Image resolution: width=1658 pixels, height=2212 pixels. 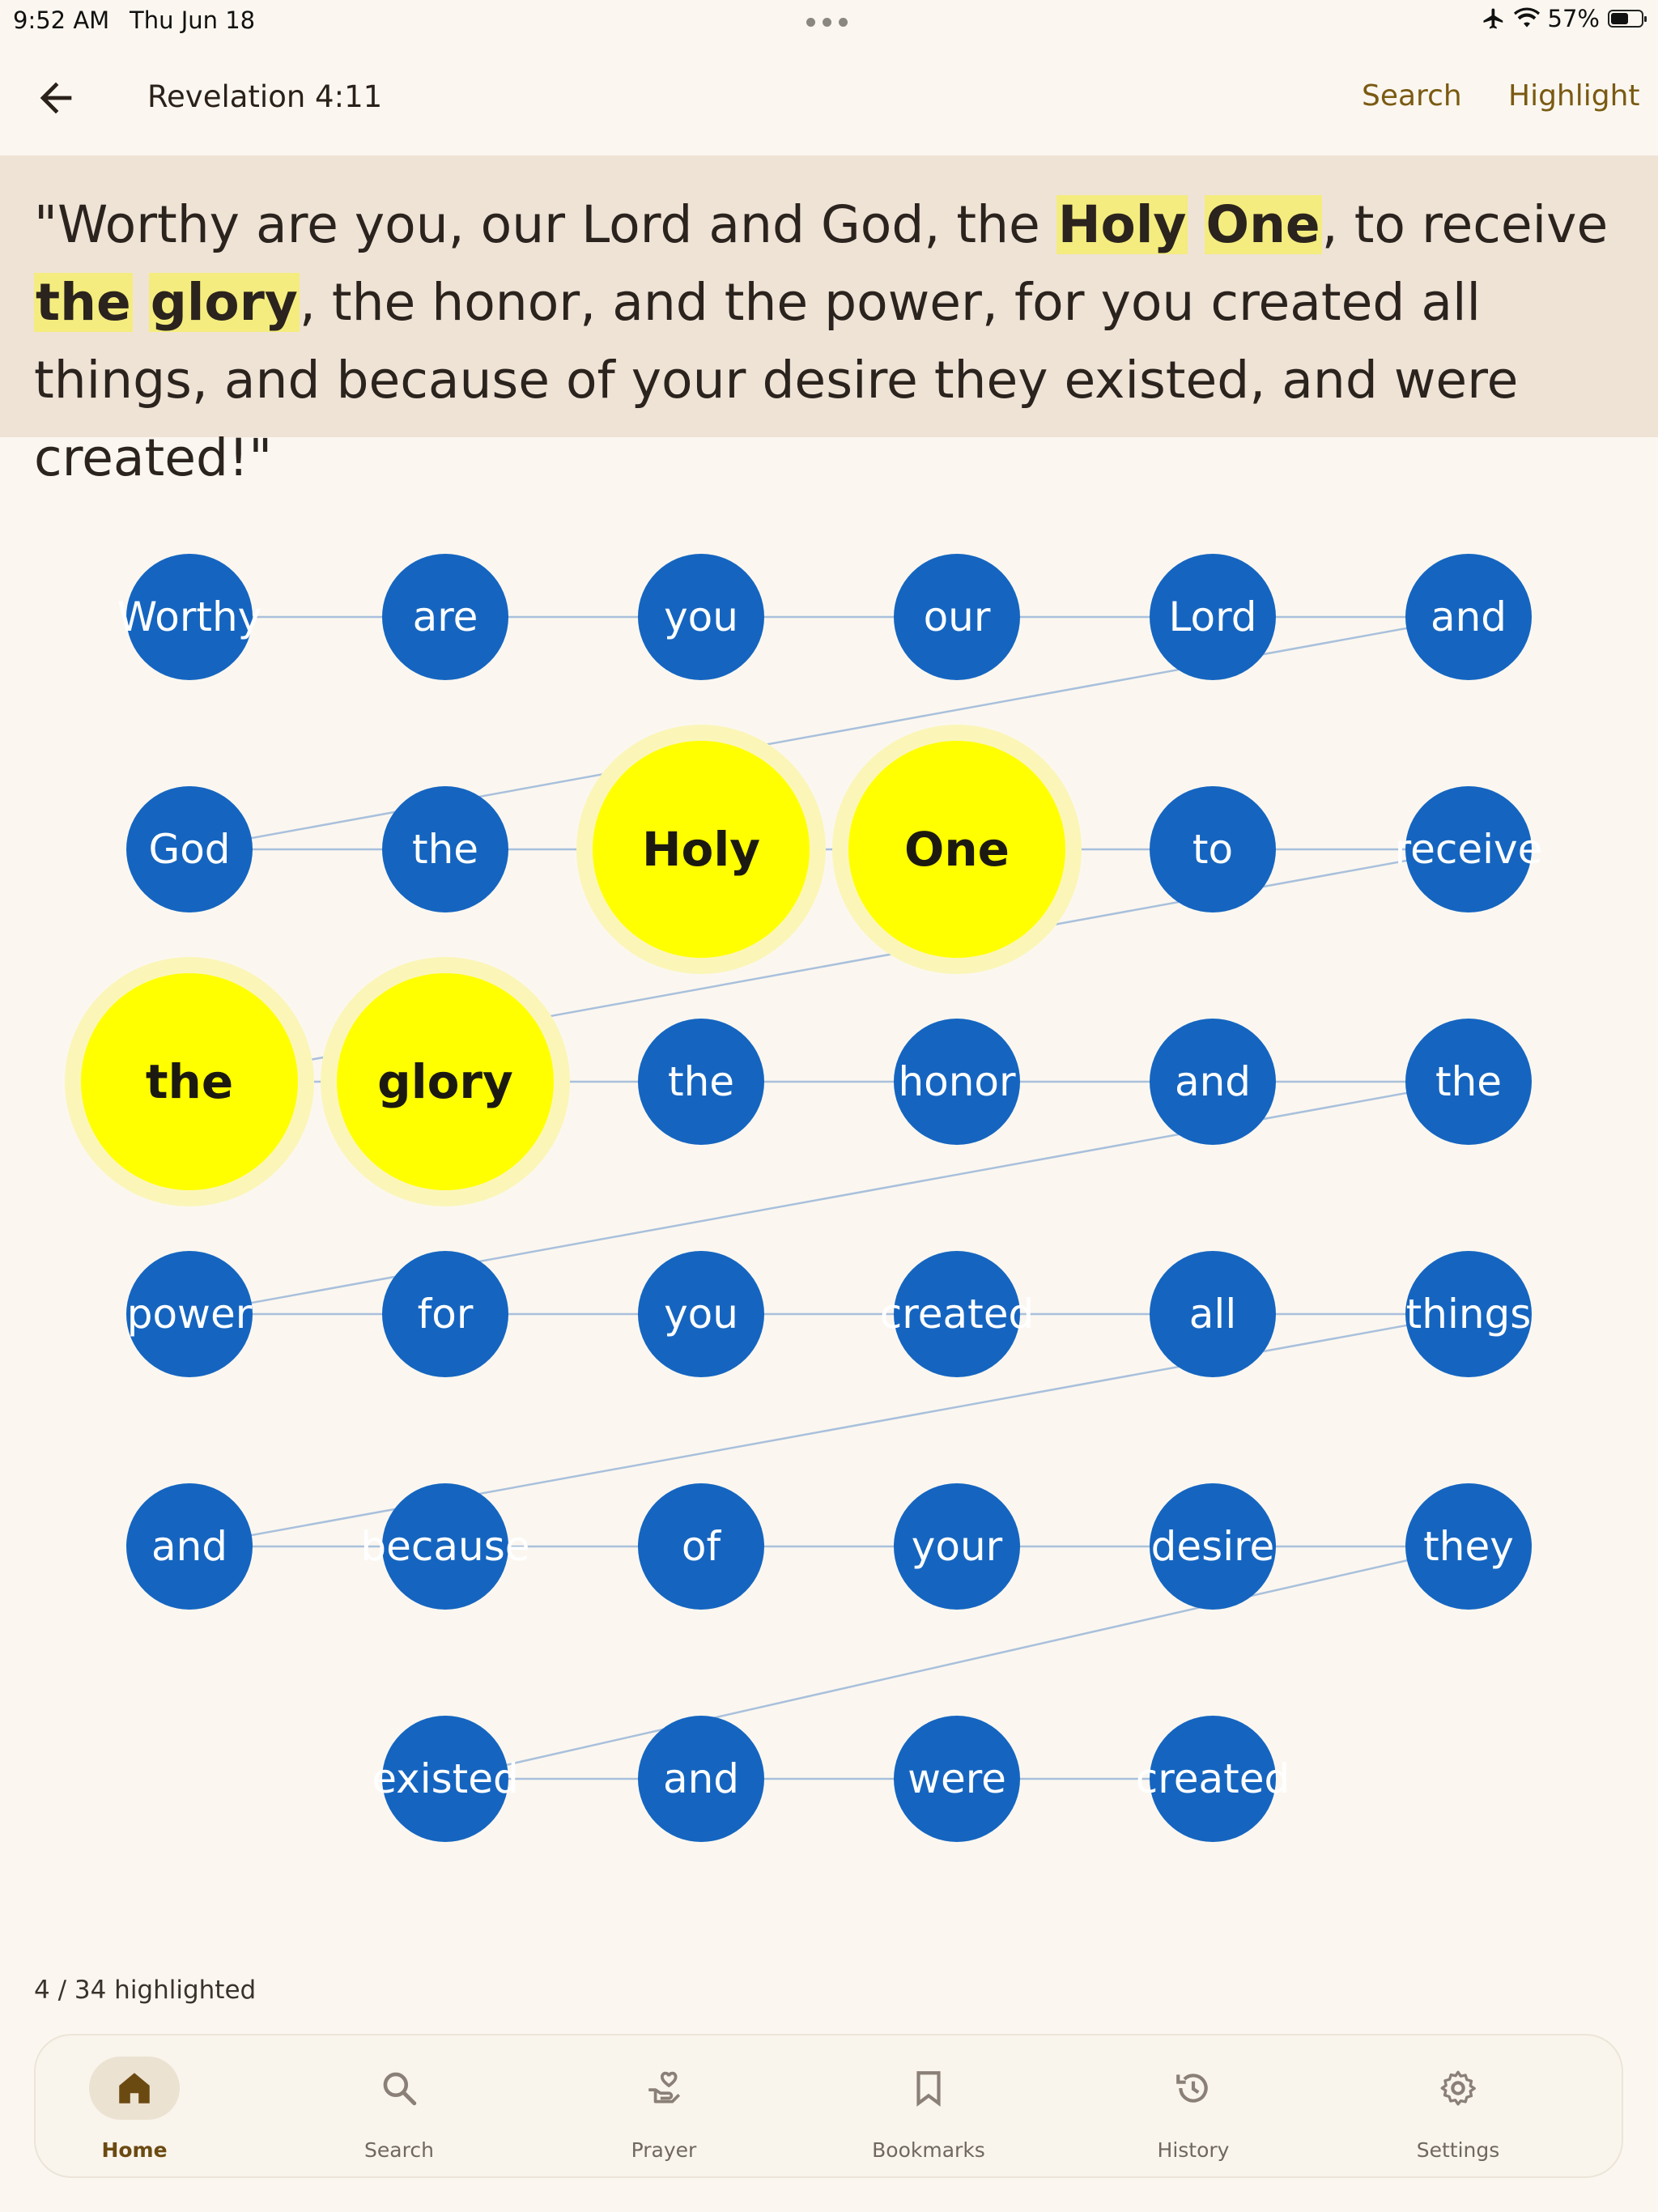 What do you see at coordinates (1193, 2150) in the screenshot?
I see `nav-label: History` at bounding box center [1193, 2150].